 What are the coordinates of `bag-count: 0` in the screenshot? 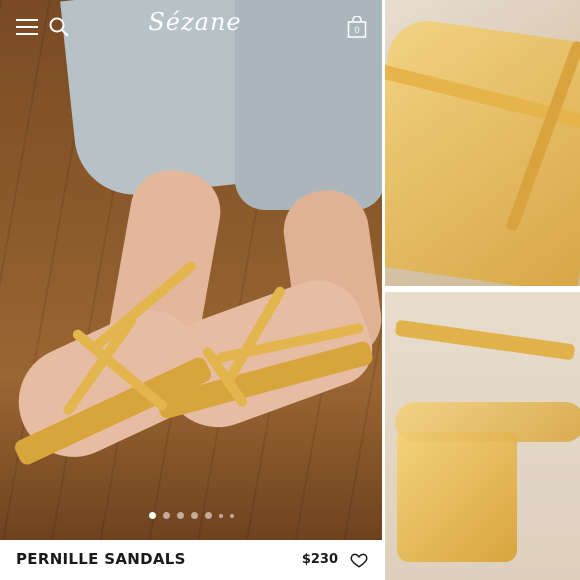 It's located at (356, 30).